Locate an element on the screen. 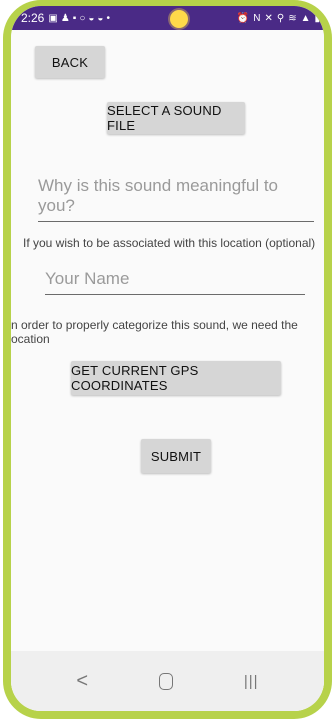 This screenshot has height=719, width=335. location-icon: ⚲ is located at coordinates (280, 18).